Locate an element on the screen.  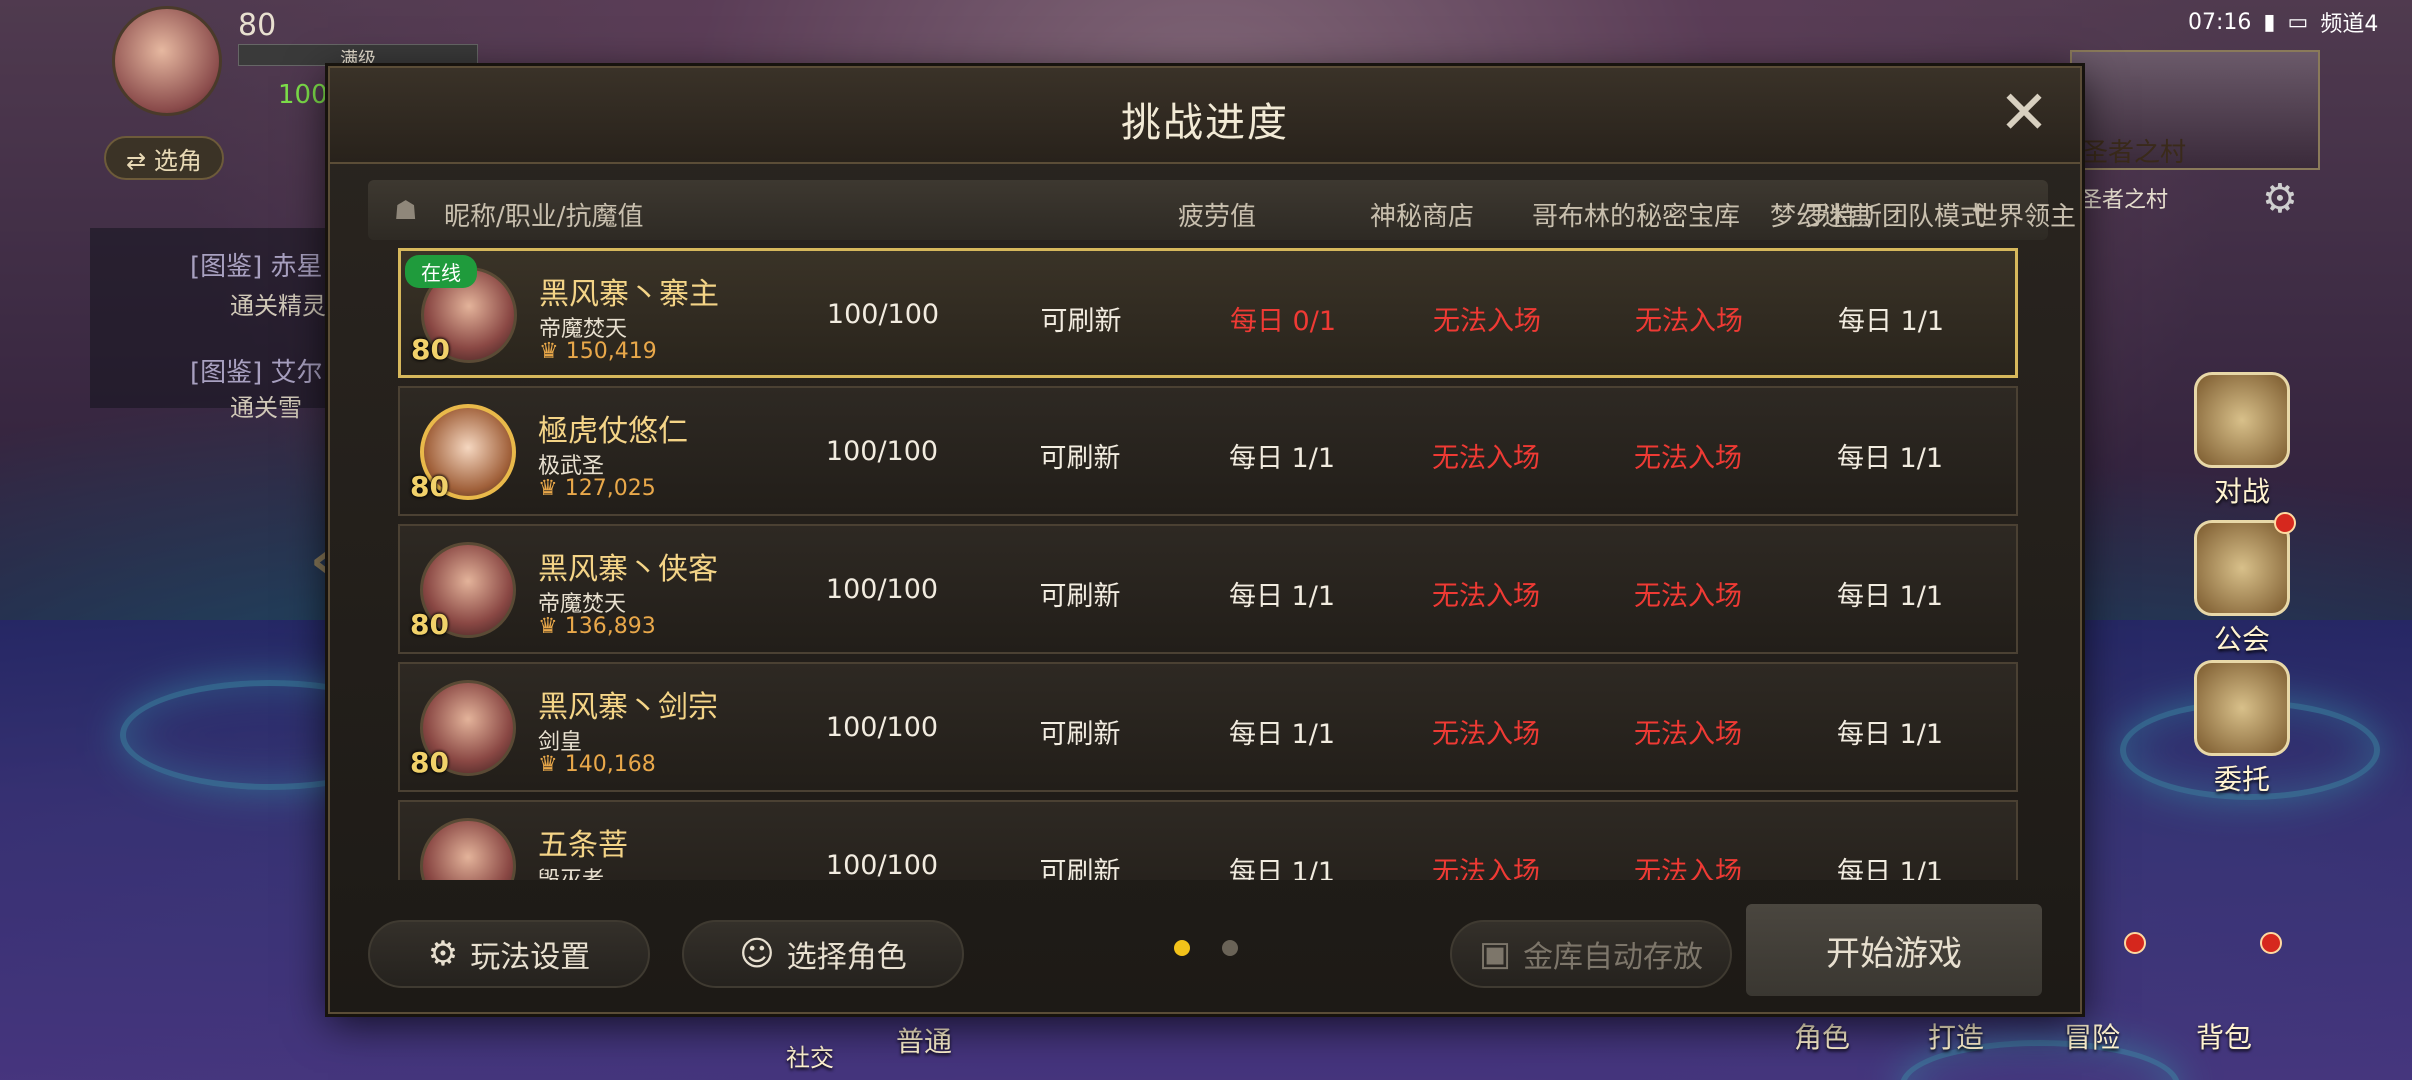
select-role-button: ☺ 选择角色 is located at coordinates (823, 954).